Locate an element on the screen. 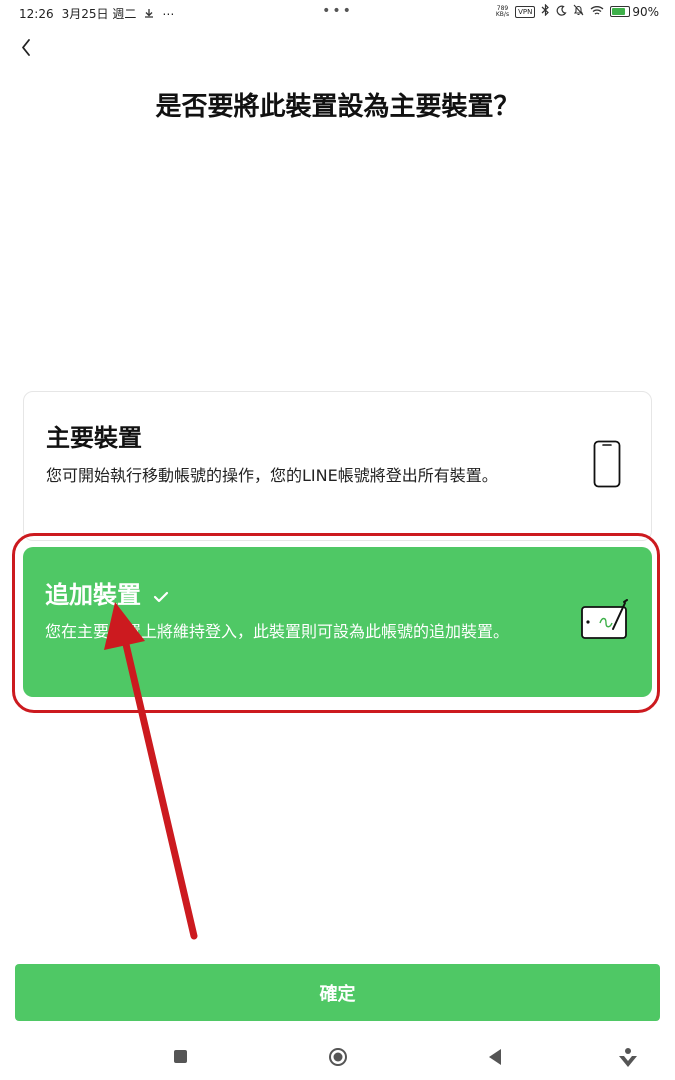 This screenshot has width=675, height=1080. option-secondary-title-row: 追加裝置 is located at coordinates (107, 592).